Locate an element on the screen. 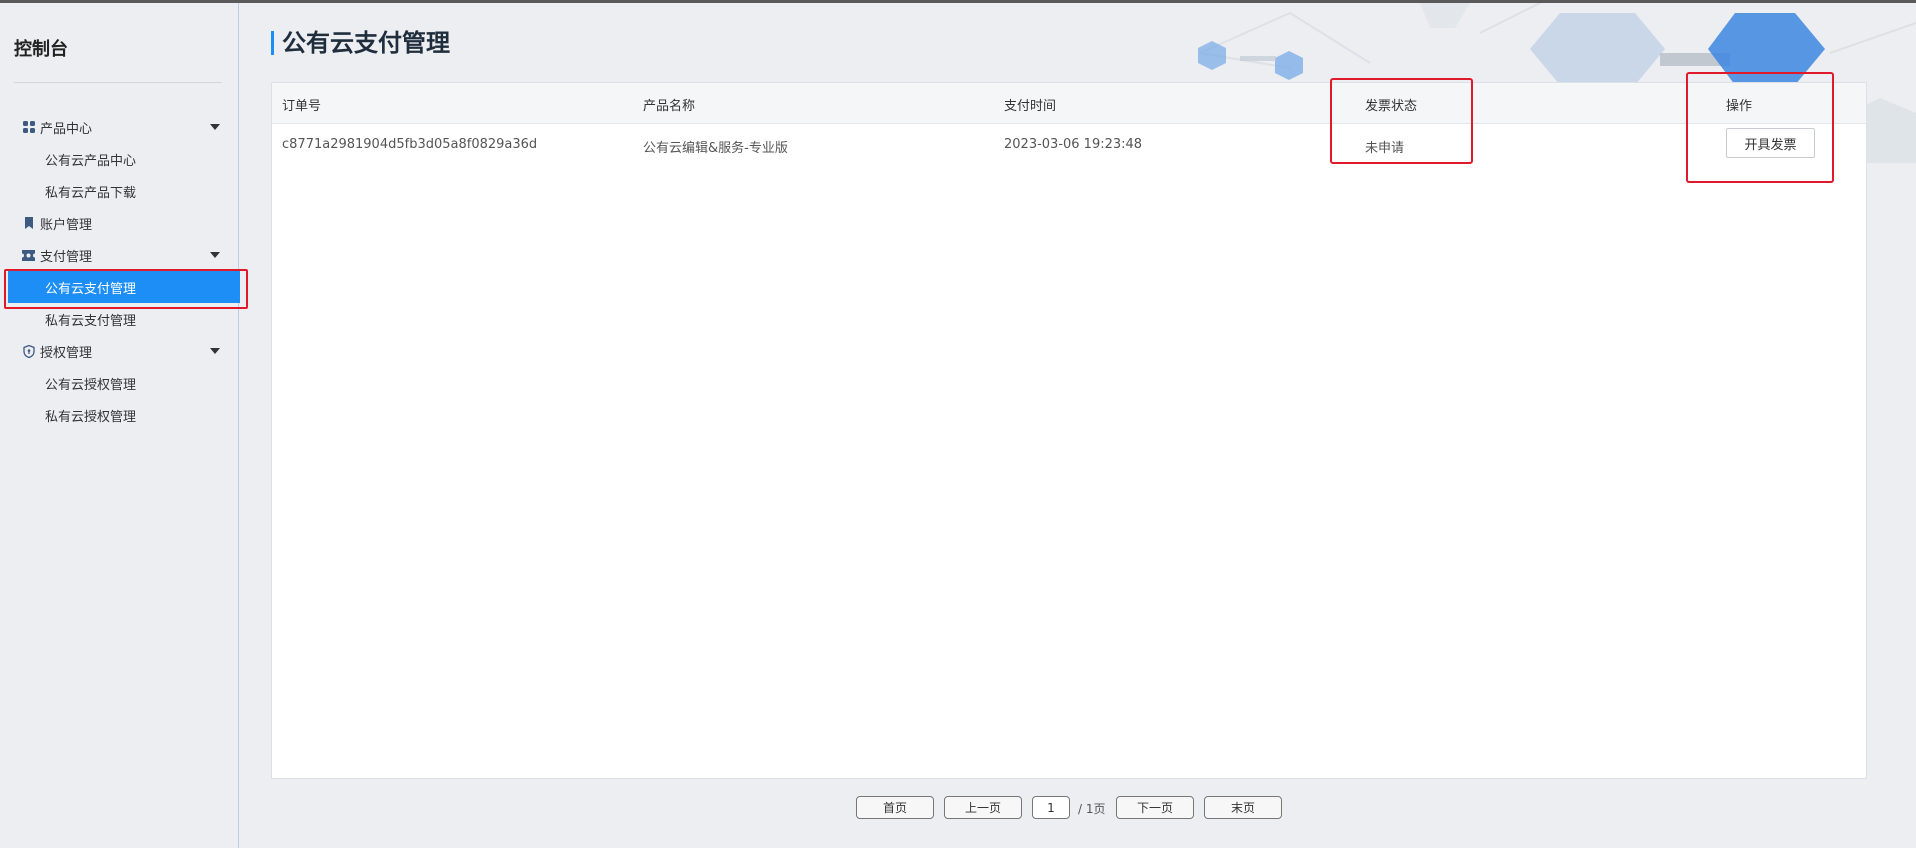 The height and width of the screenshot is (848, 1916). sidebar-group-payment: 支付管理 is located at coordinates (119, 255).